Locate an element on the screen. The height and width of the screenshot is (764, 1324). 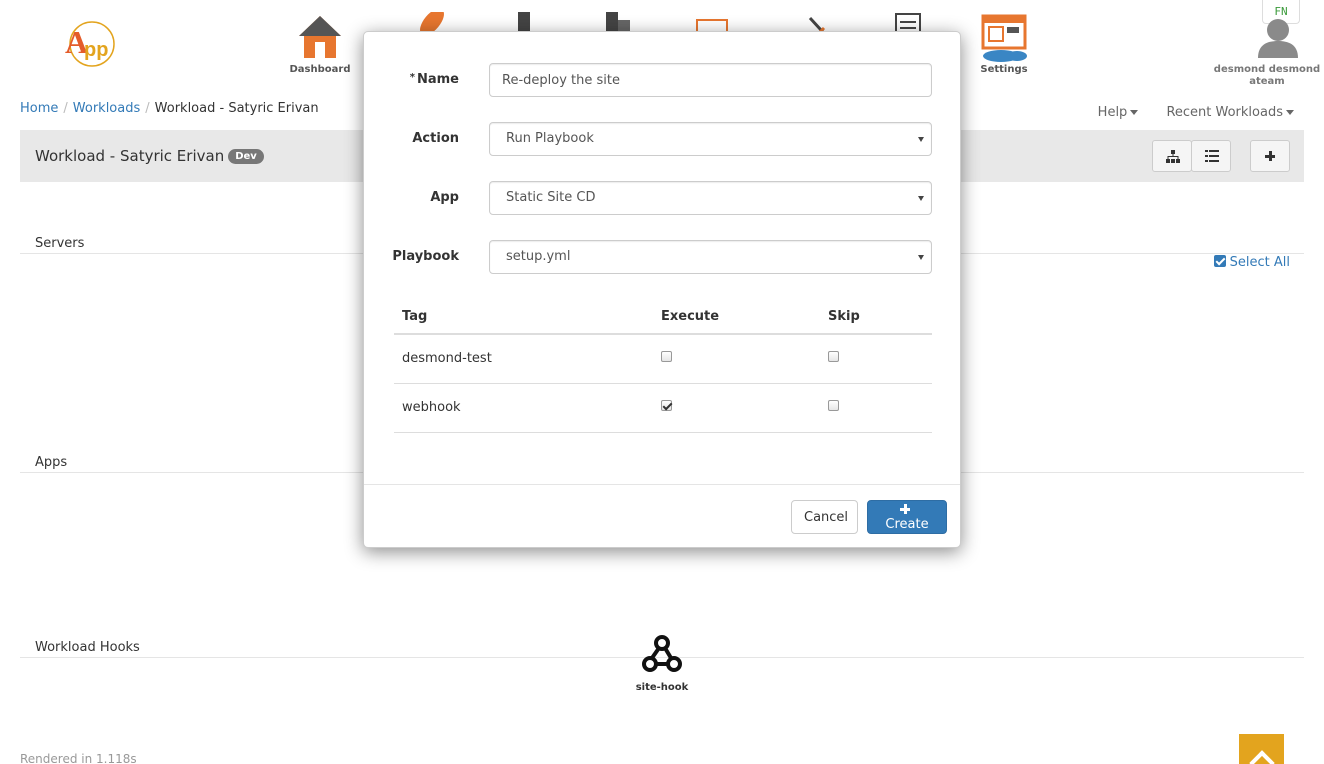
table-header-row: Tag Execute Skip is located at coordinates (663, 317).